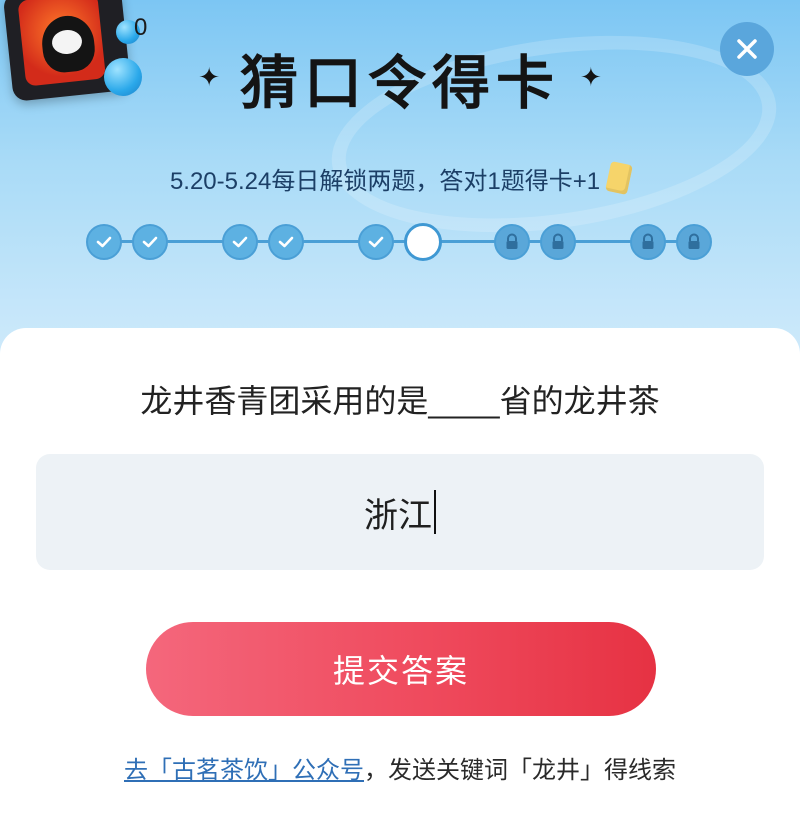 Image resolution: width=800 pixels, height=826 pixels. I want to click on submit-answer-button: 提交答案, so click(401, 669).